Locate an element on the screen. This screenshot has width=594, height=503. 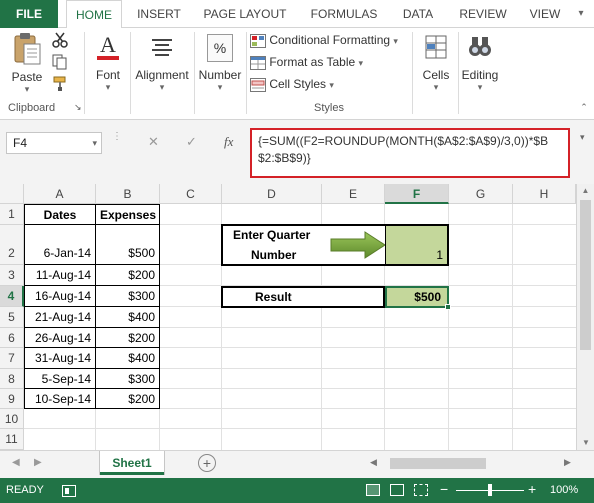
row-header-5: 5 is located at coordinates (12, 317).